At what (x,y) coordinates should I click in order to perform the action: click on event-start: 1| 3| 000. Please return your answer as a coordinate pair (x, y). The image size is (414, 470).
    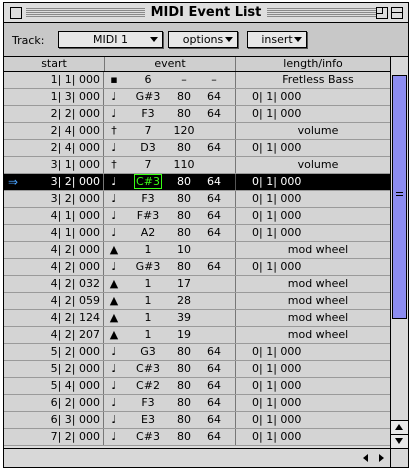
    Looking at the image, I should click on (54, 97).